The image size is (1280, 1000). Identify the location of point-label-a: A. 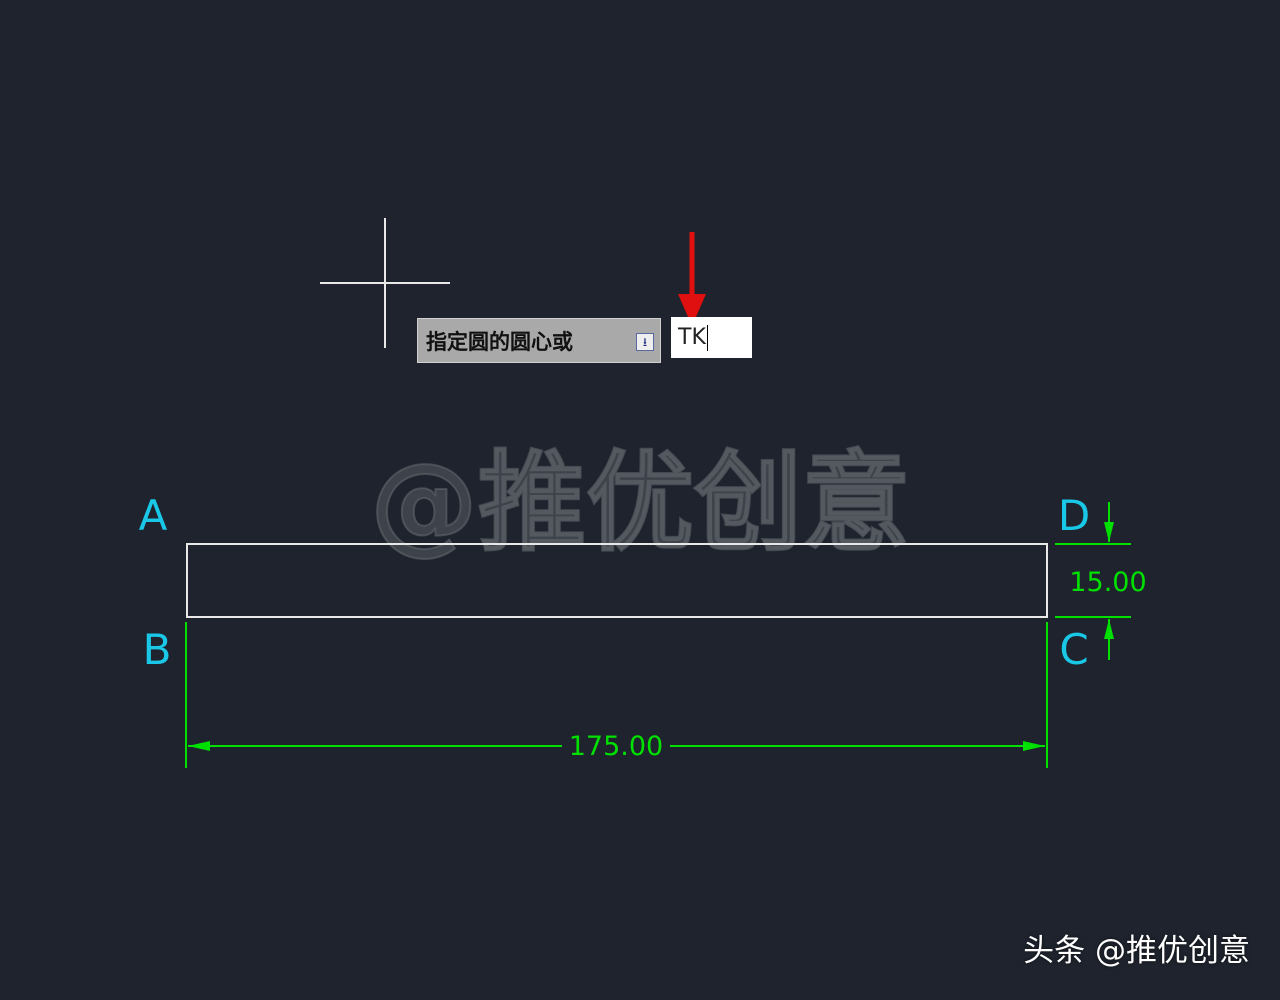
(153, 515).